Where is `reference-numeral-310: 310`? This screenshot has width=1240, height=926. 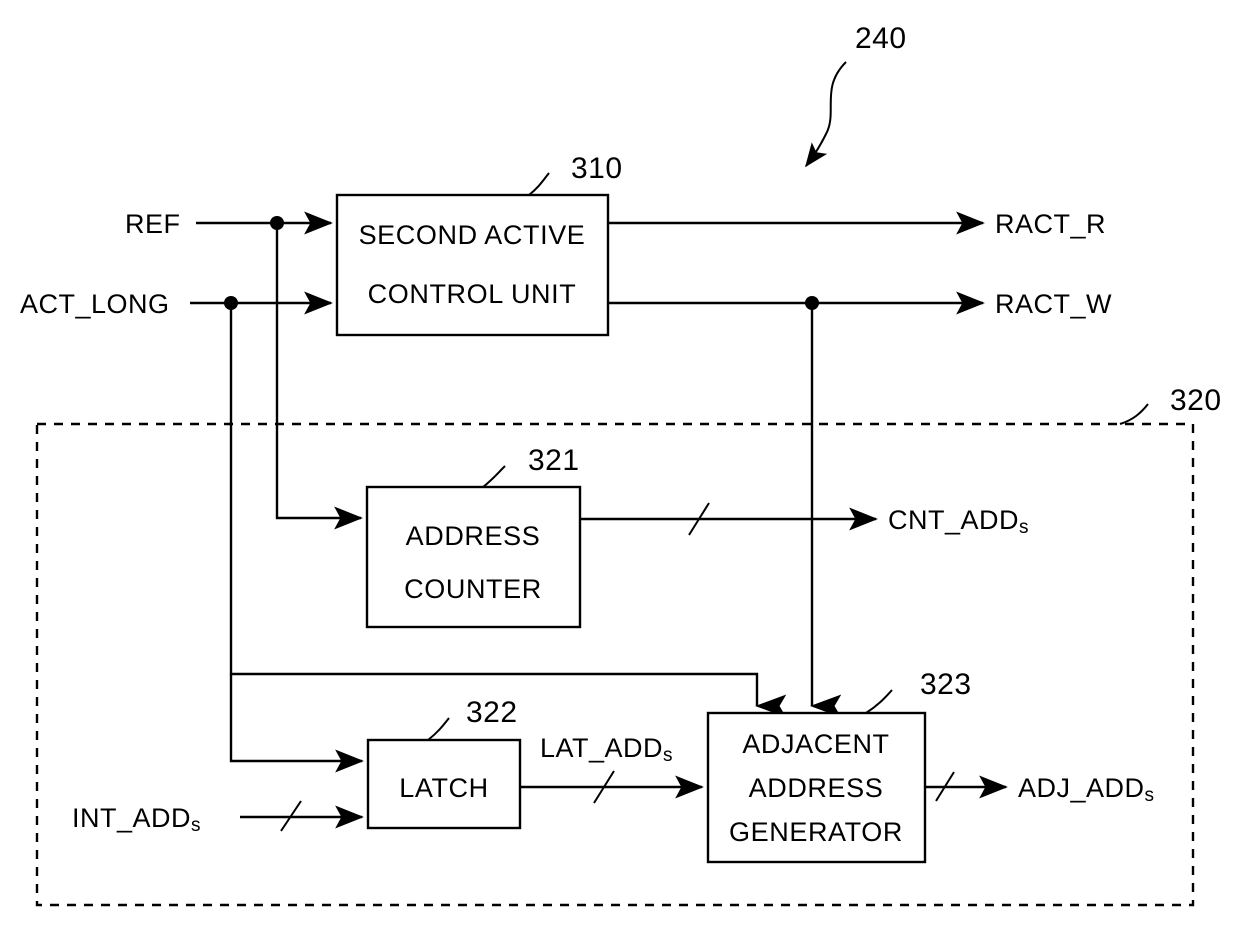 reference-numeral-310: 310 is located at coordinates (597, 168).